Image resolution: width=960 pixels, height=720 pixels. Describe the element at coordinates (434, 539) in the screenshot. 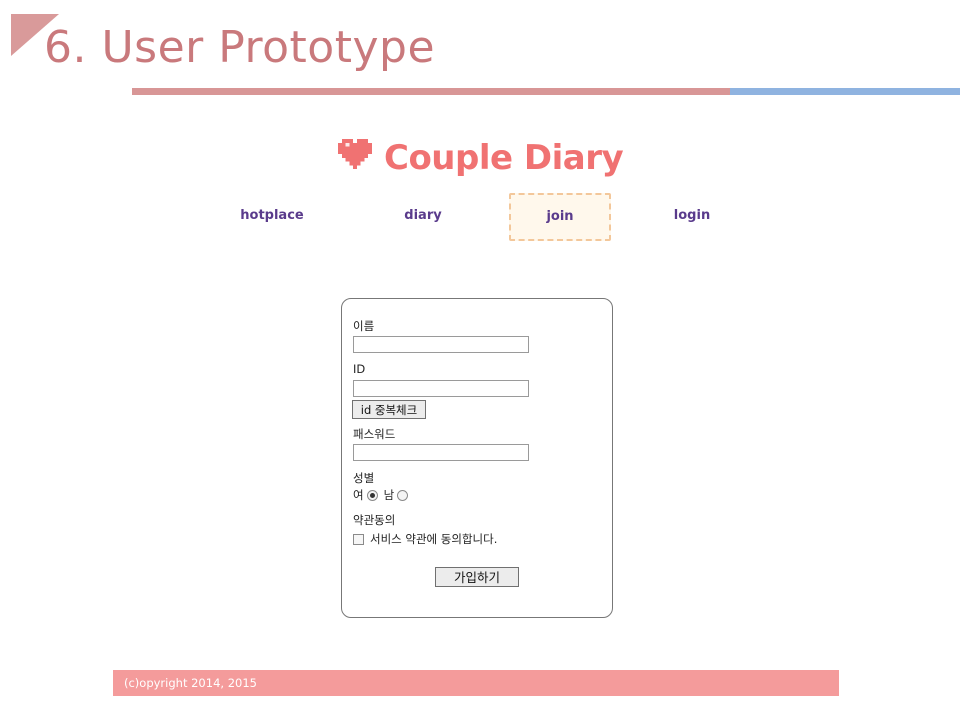

I see `terms-agree-text: 서비스 약관에 동의합니다.` at that location.